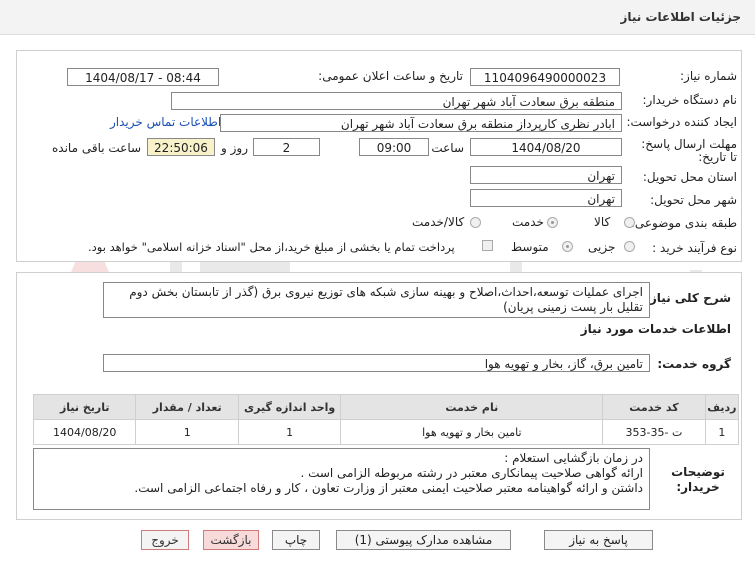  What do you see at coordinates (181, 147) in the screenshot?
I see `remaining-time-field: 22:50:06` at bounding box center [181, 147].